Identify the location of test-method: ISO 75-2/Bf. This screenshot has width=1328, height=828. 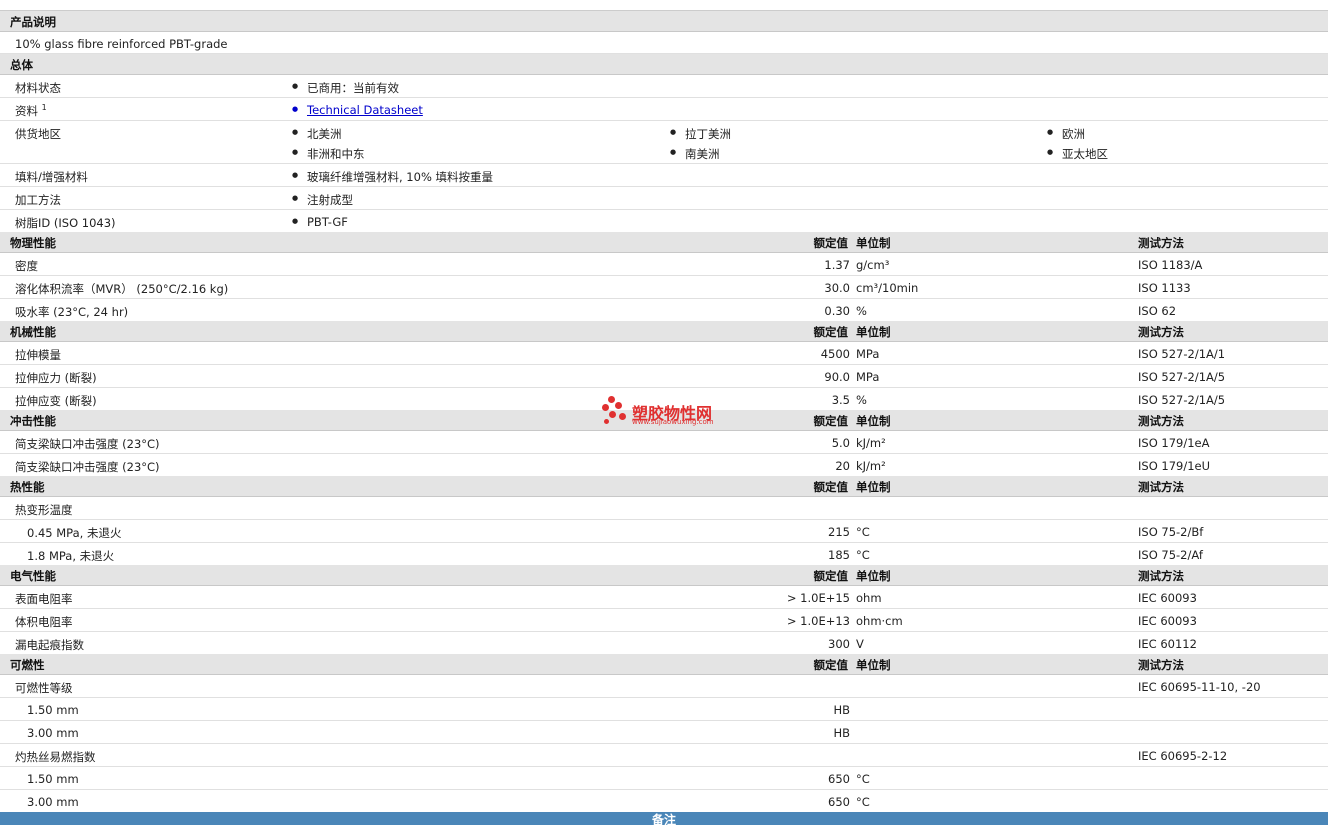
(1171, 532).